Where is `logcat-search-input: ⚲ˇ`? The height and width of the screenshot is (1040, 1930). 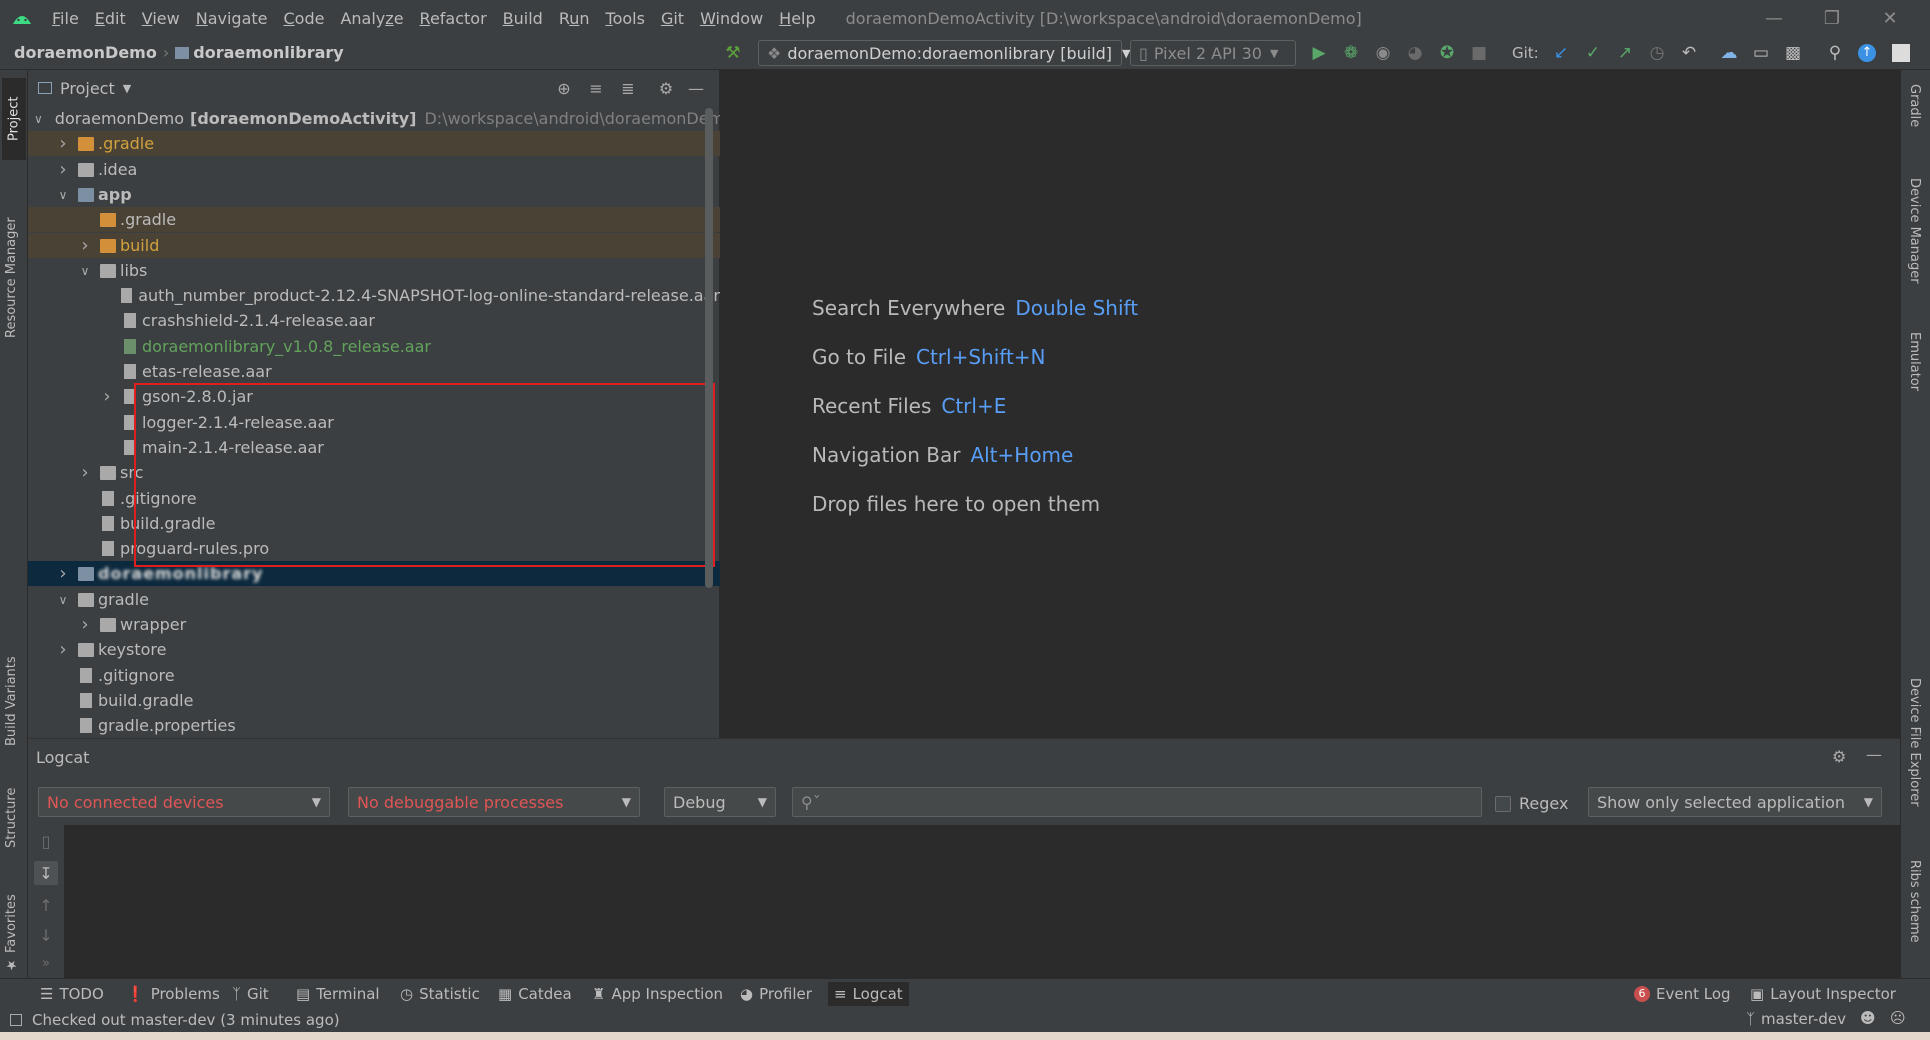 logcat-search-input: ⚲ˇ is located at coordinates (1137, 802).